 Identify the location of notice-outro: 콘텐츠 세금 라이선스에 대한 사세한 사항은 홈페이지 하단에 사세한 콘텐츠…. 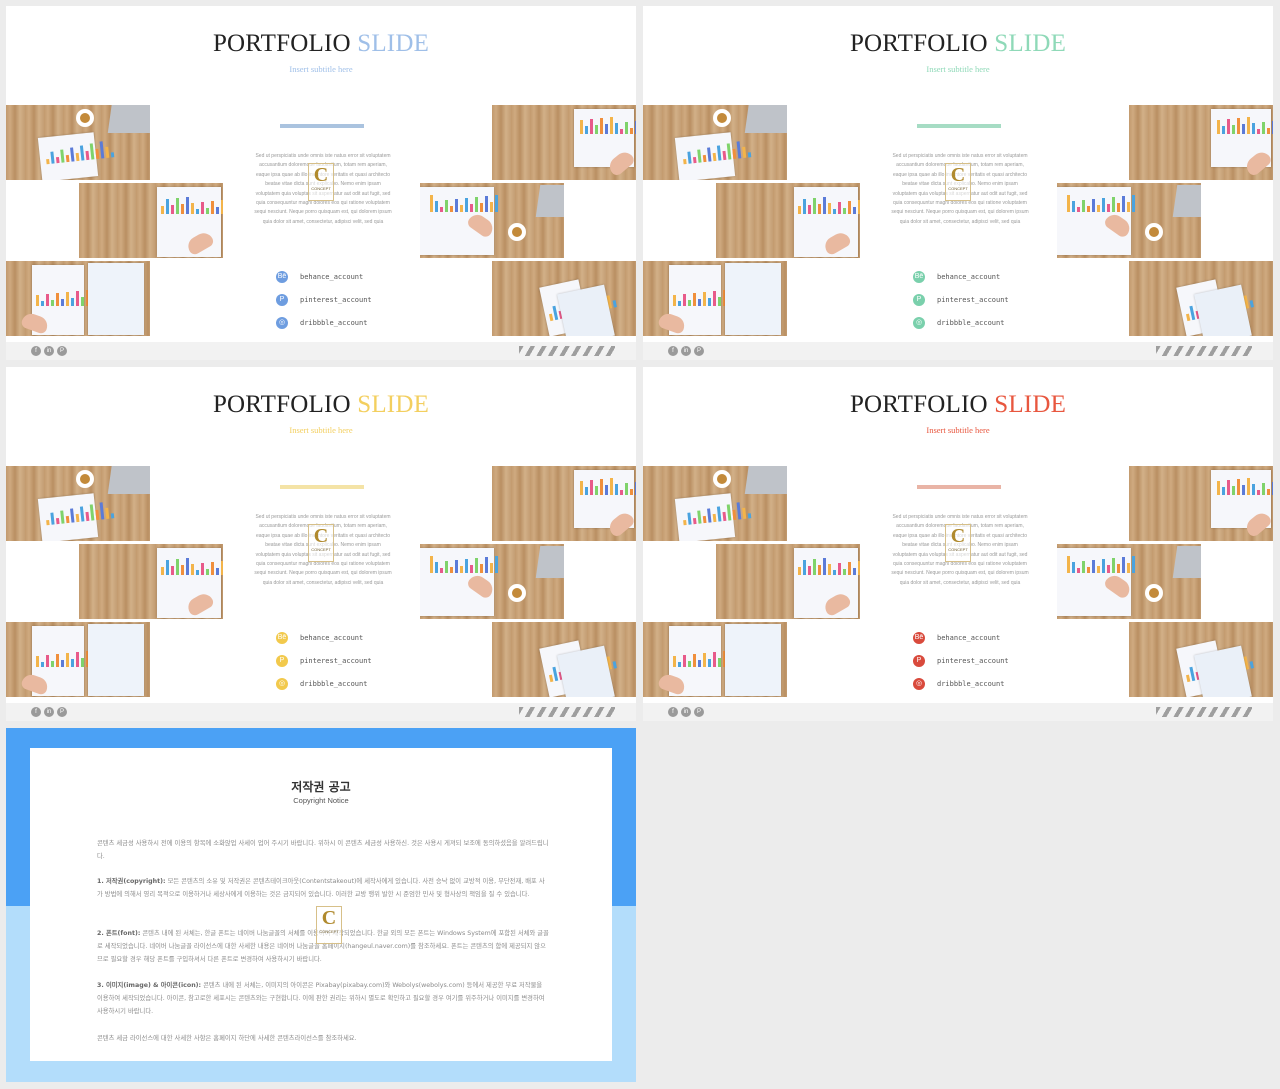
(227, 1038).